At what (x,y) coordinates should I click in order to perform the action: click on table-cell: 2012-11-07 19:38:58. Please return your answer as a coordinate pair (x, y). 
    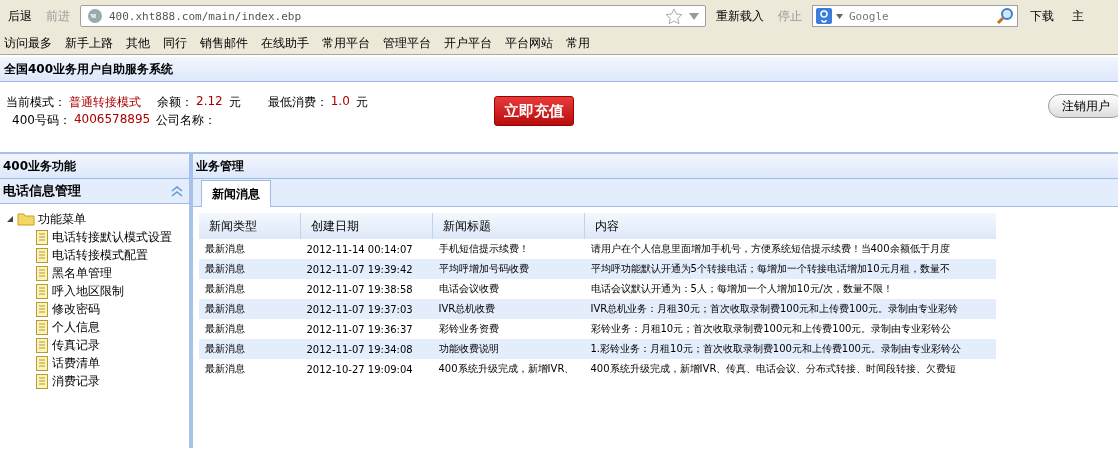
    Looking at the image, I should click on (366, 289).